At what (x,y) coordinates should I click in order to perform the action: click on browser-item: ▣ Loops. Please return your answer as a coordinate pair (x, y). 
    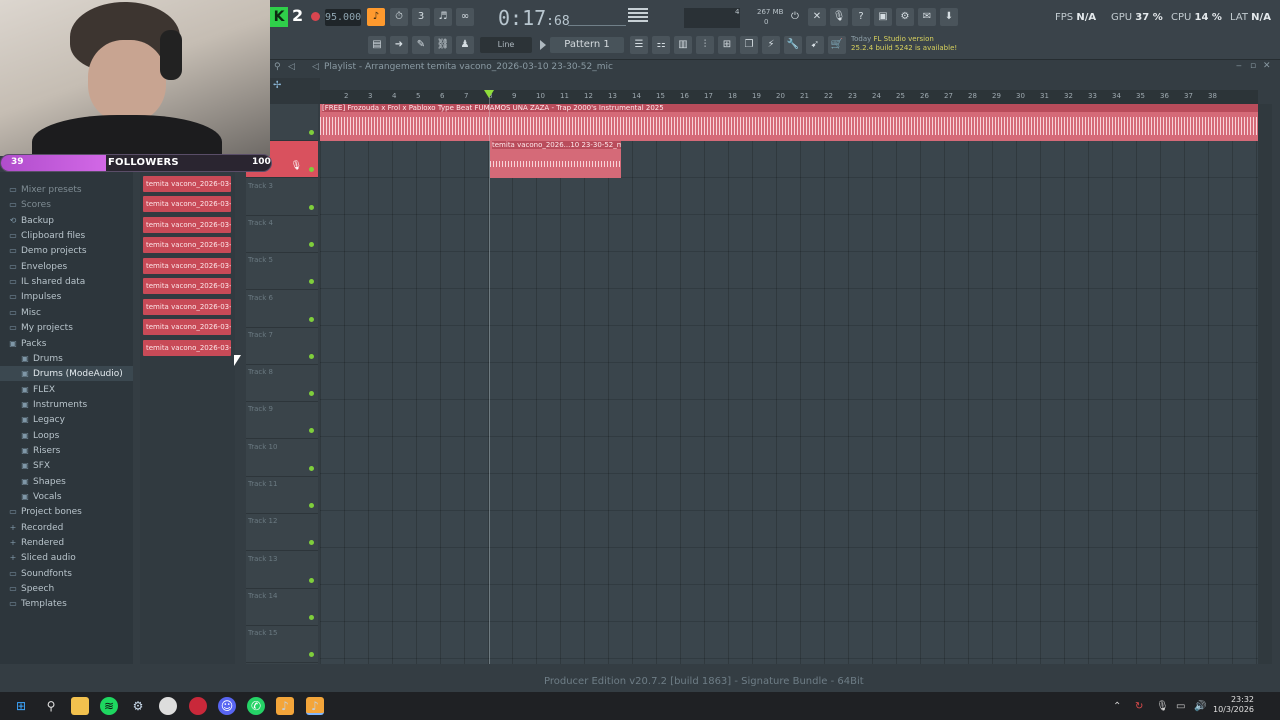
    Looking at the image, I should click on (66, 435).